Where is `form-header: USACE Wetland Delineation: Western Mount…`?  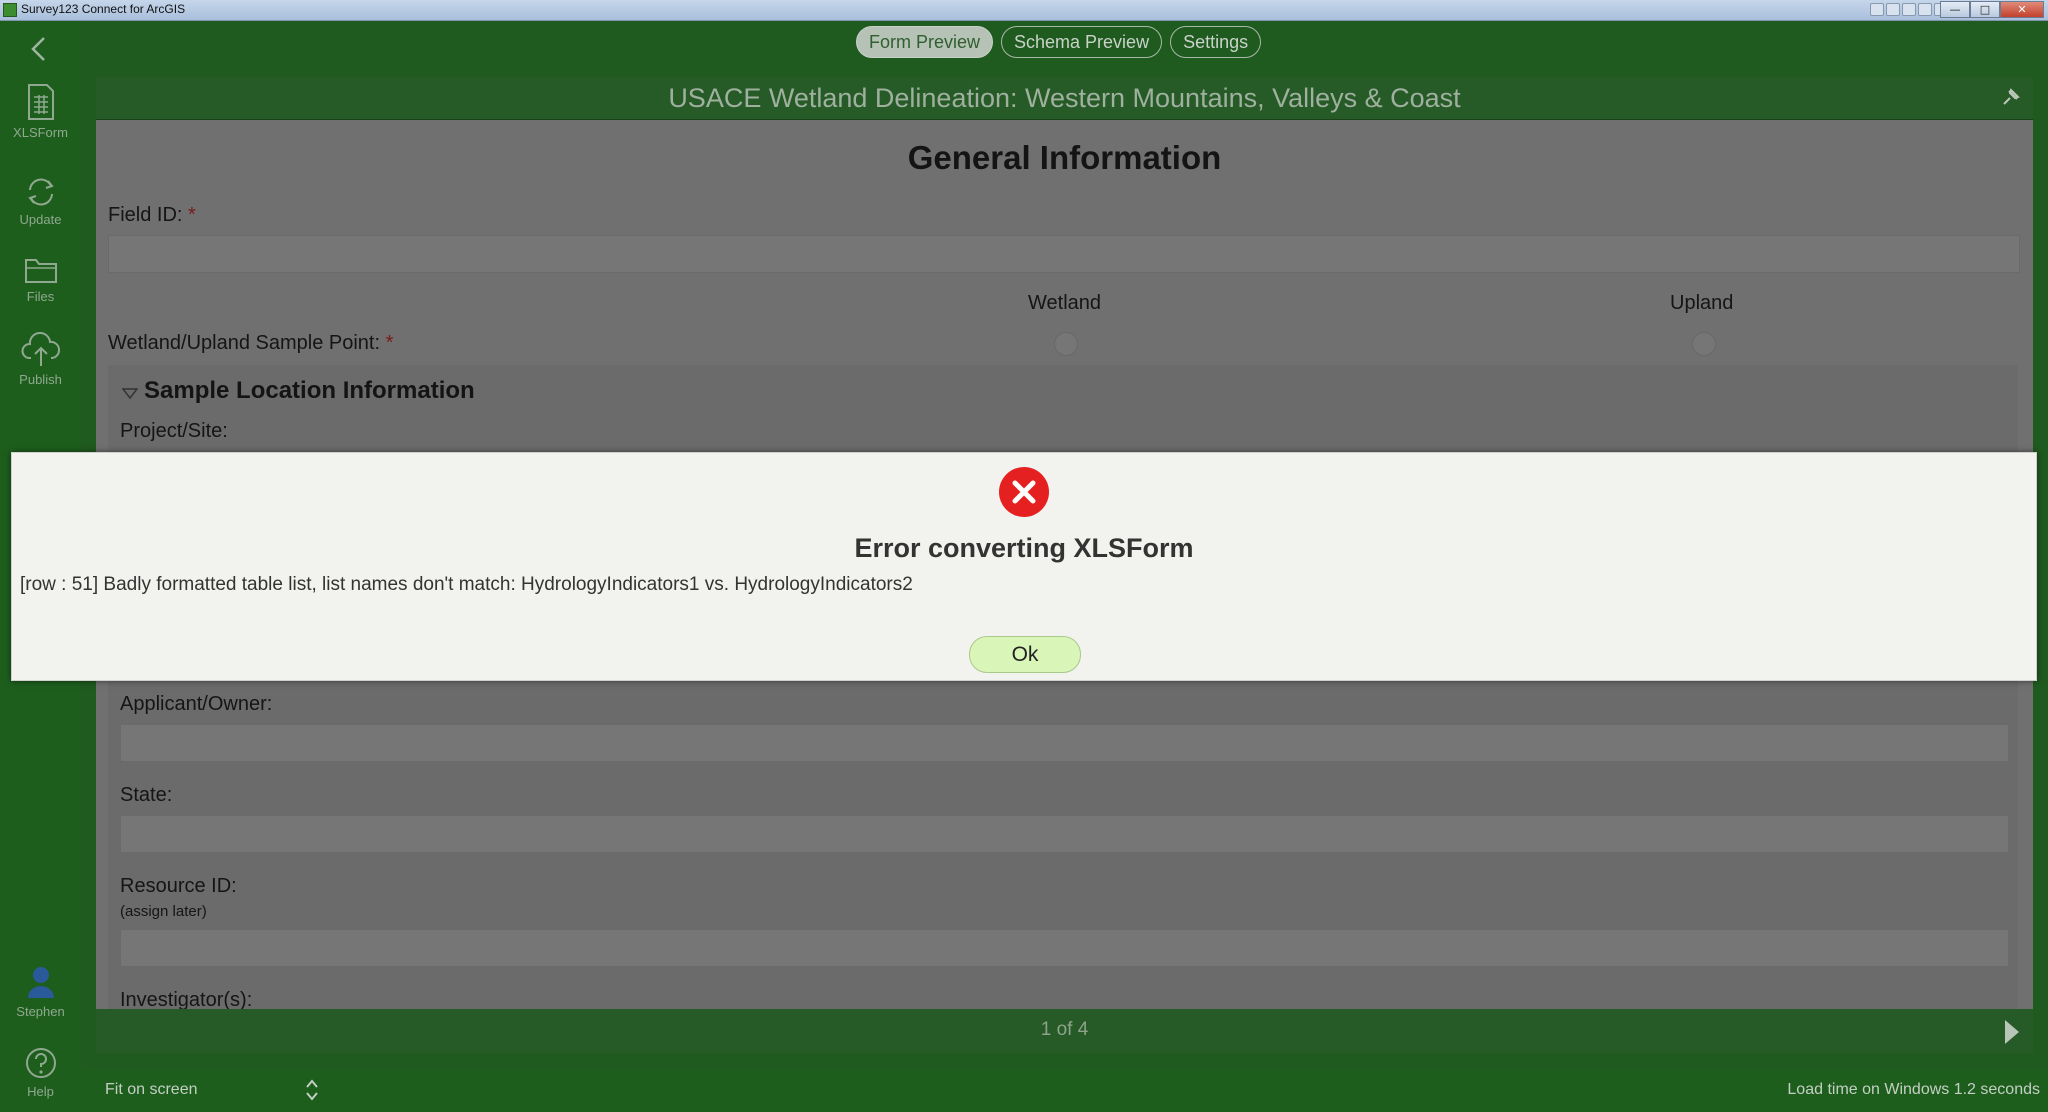
form-header: USACE Wetland Delineation: Western Mount… is located at coordinates (1064, 98).